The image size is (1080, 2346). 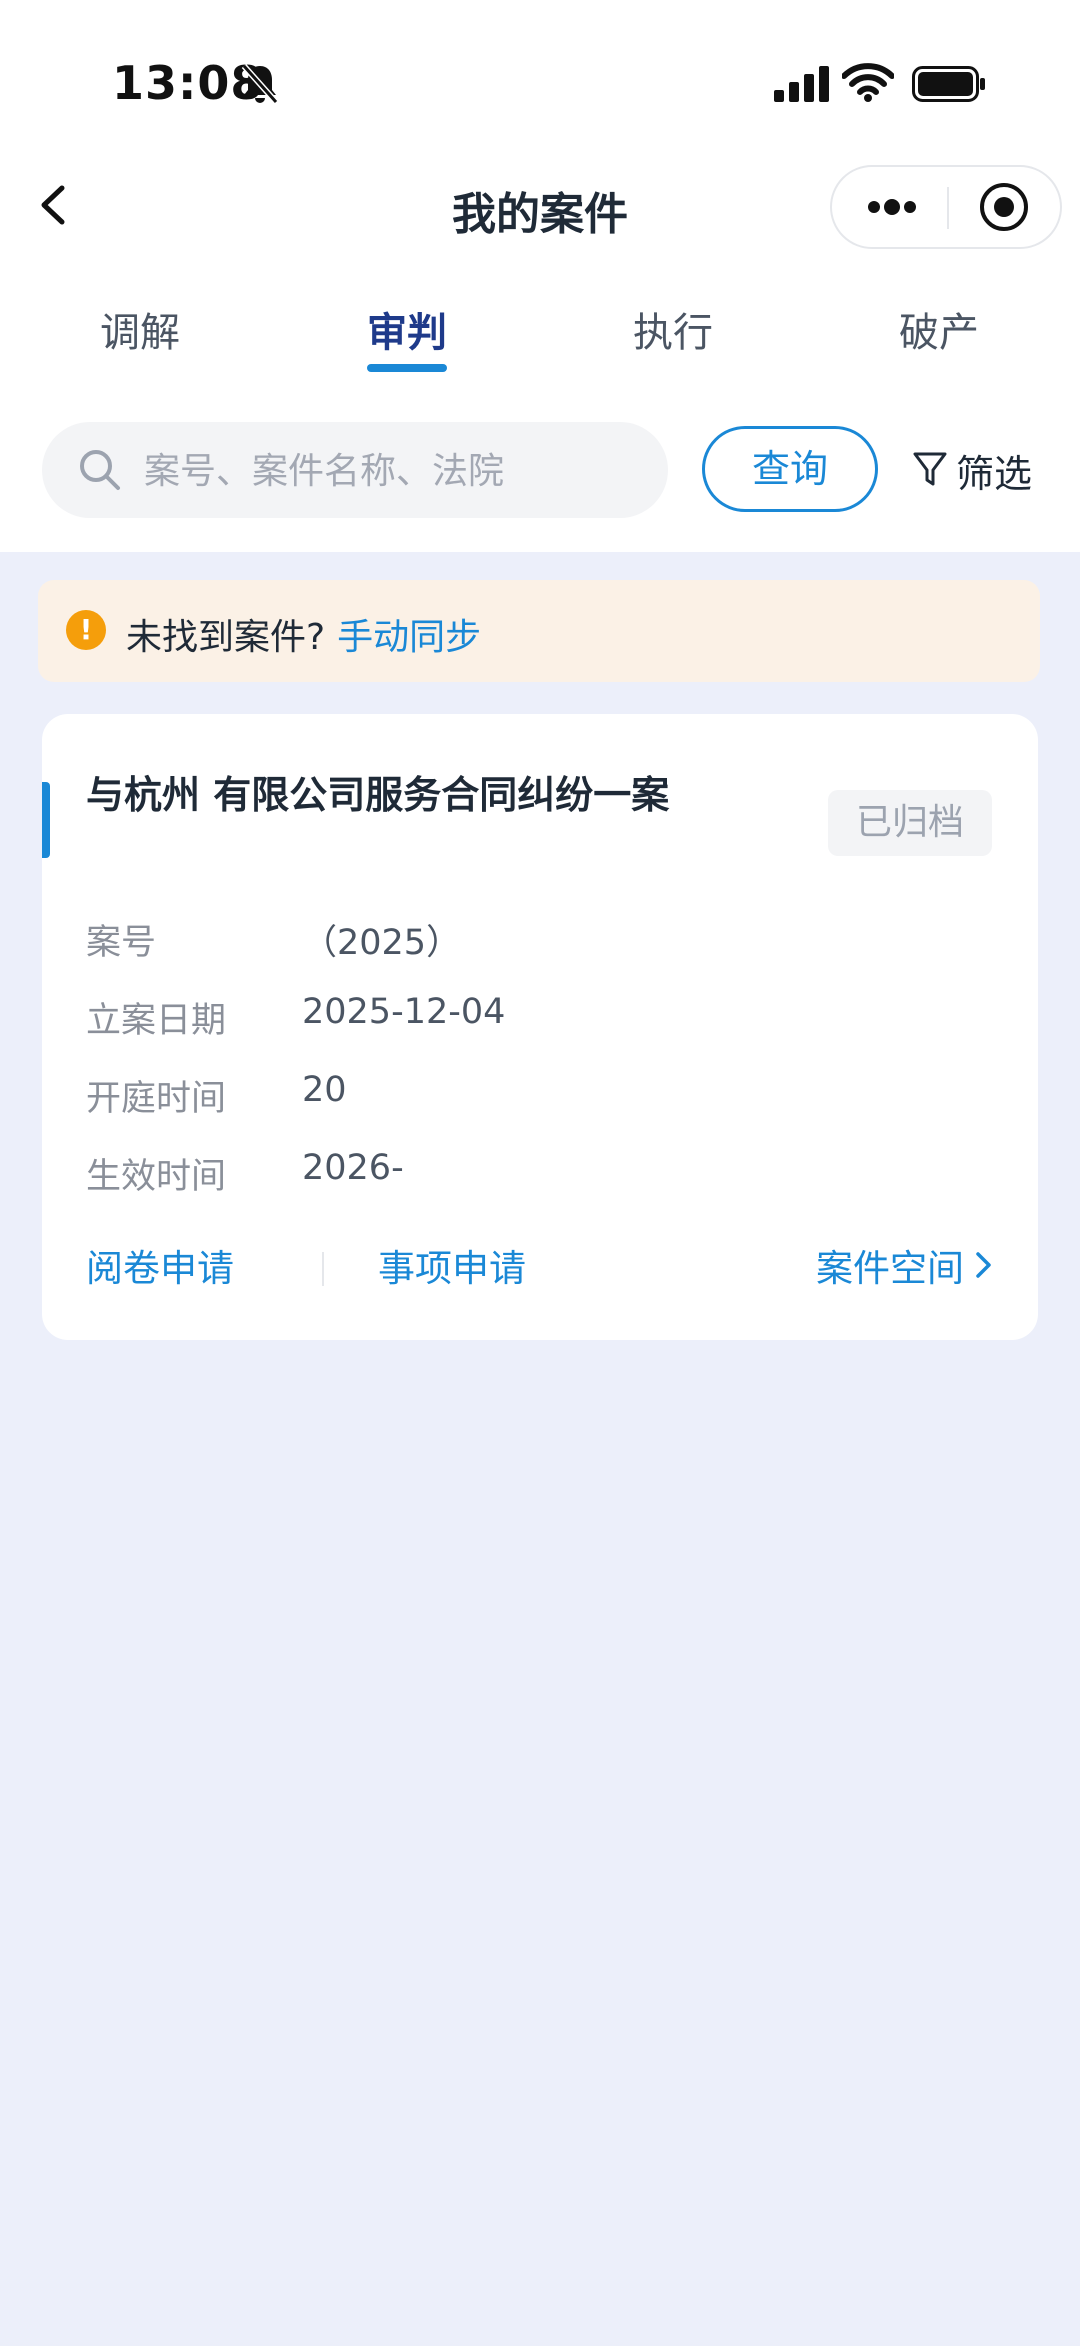 What do you see at coordinates (407, 368) in the screenshot?
I see `active-tab-indicator` at bounding box center [407, 368].